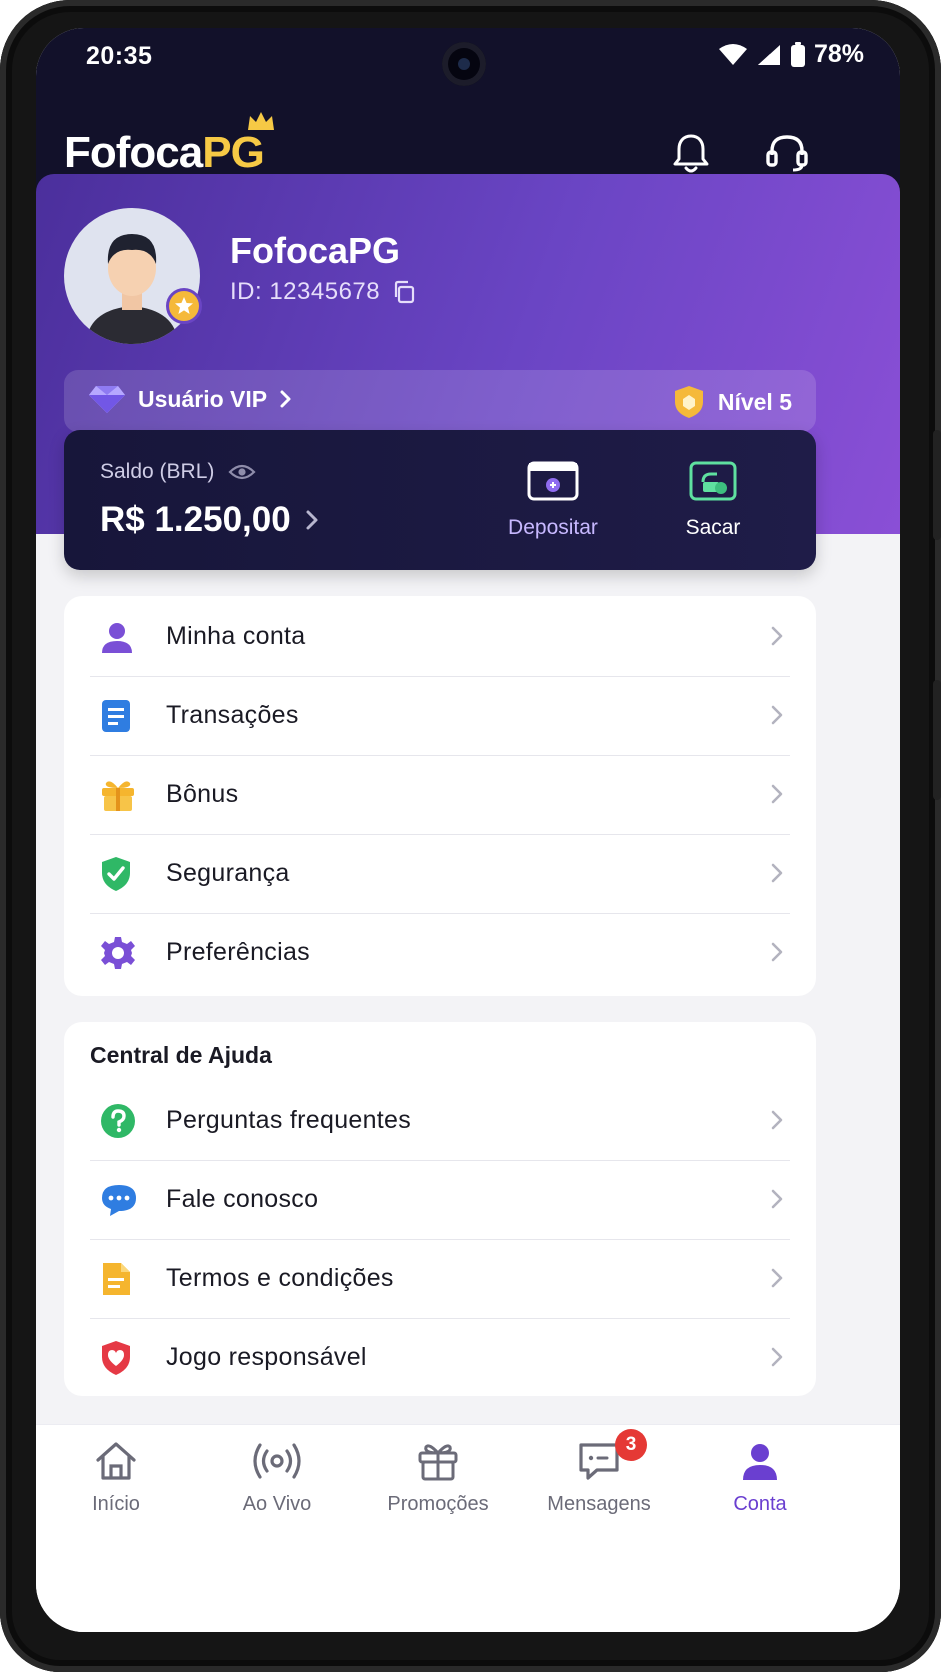 This screenshot has height=1672, width=941. I want to click on vip-link: Usuário VIP, so click(190, 399).